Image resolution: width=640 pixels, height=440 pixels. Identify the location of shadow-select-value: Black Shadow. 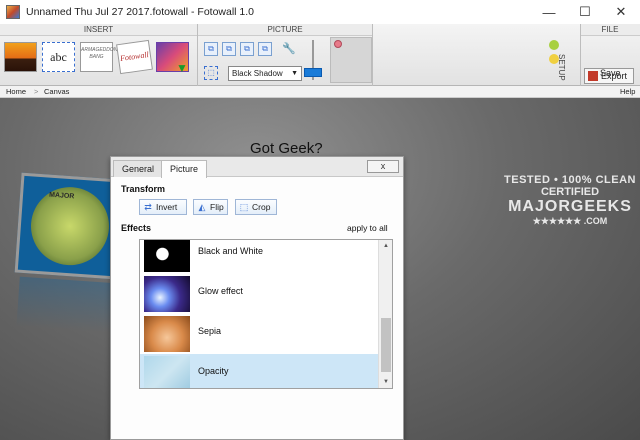
(257, 73).